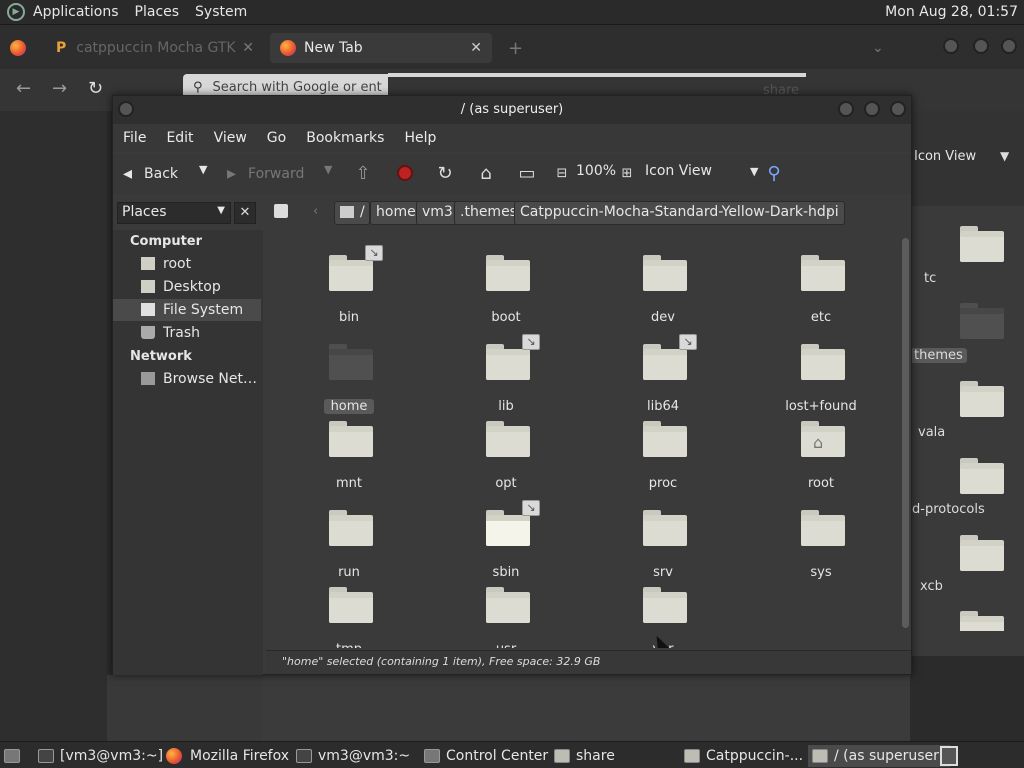 The width and height of the screenshot is (1024, 768). I want to click on sidebar-item-file-system: File System, so click(187, 310).